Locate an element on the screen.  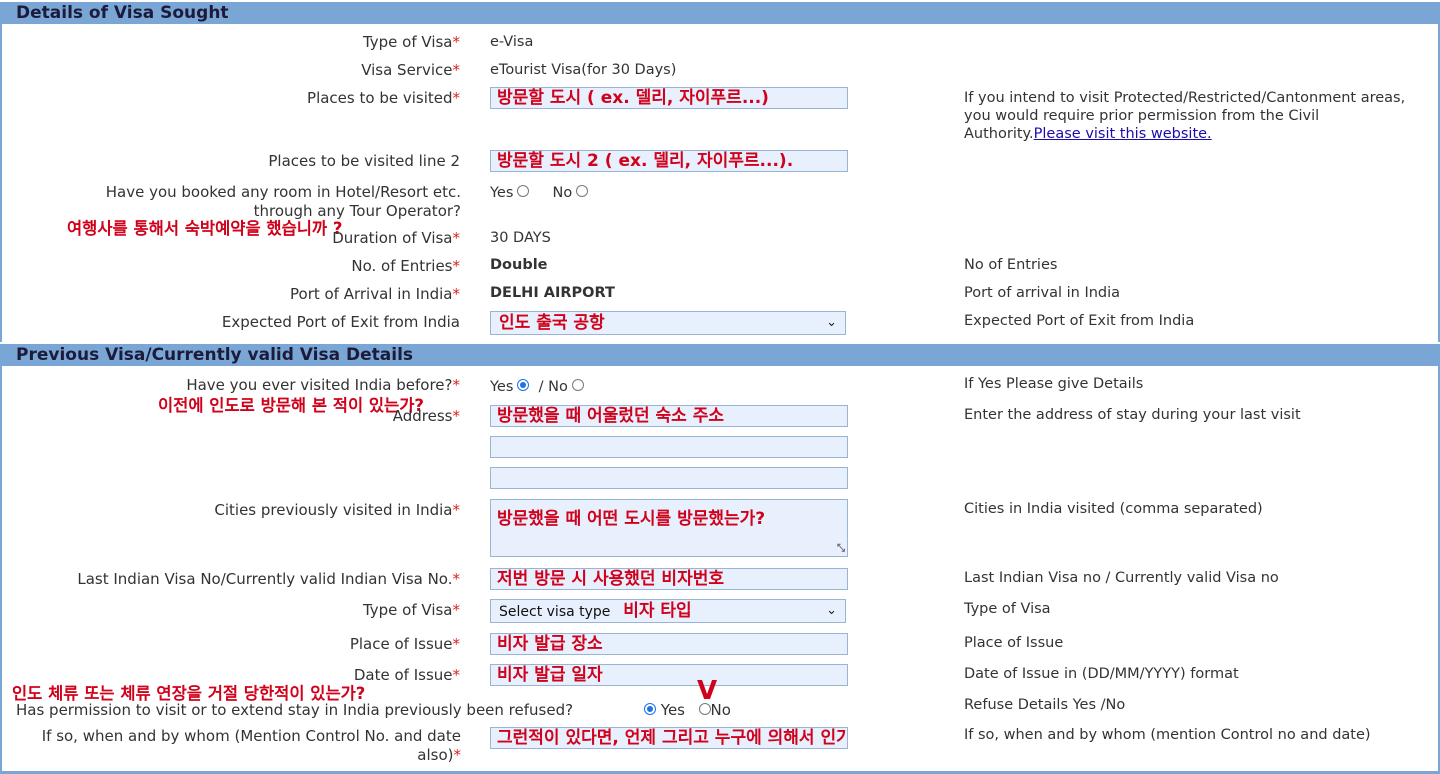
label-type-of-visa: Type of Visa* is located at coordinates (411, 42).